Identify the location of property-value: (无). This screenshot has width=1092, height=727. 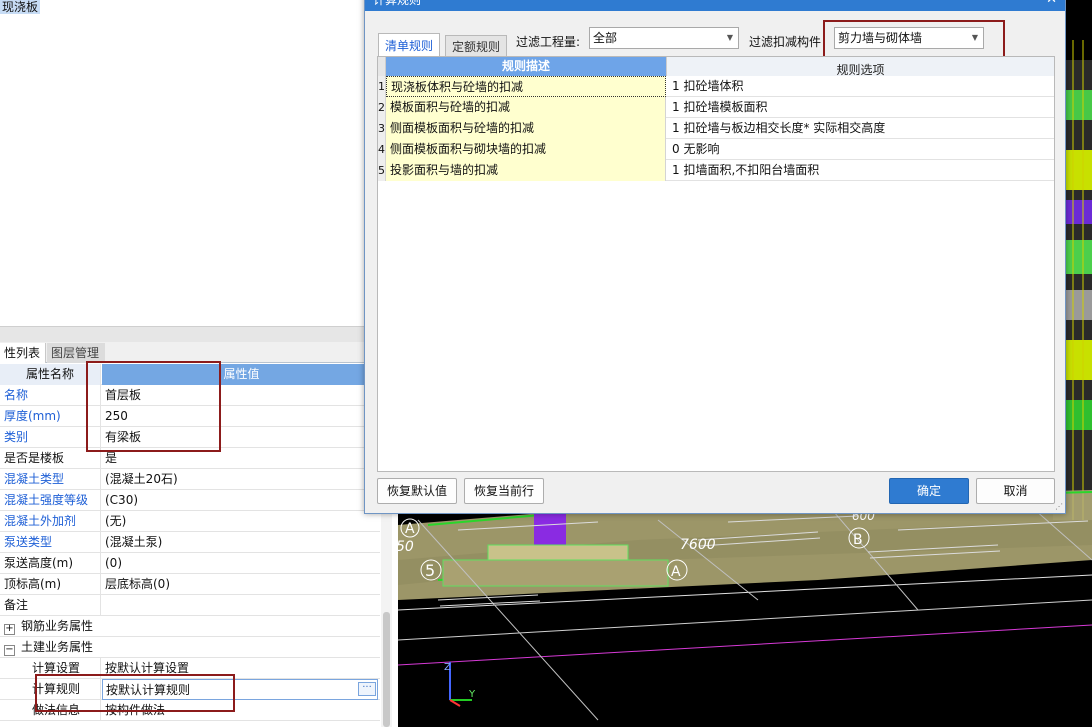
(240, 521).